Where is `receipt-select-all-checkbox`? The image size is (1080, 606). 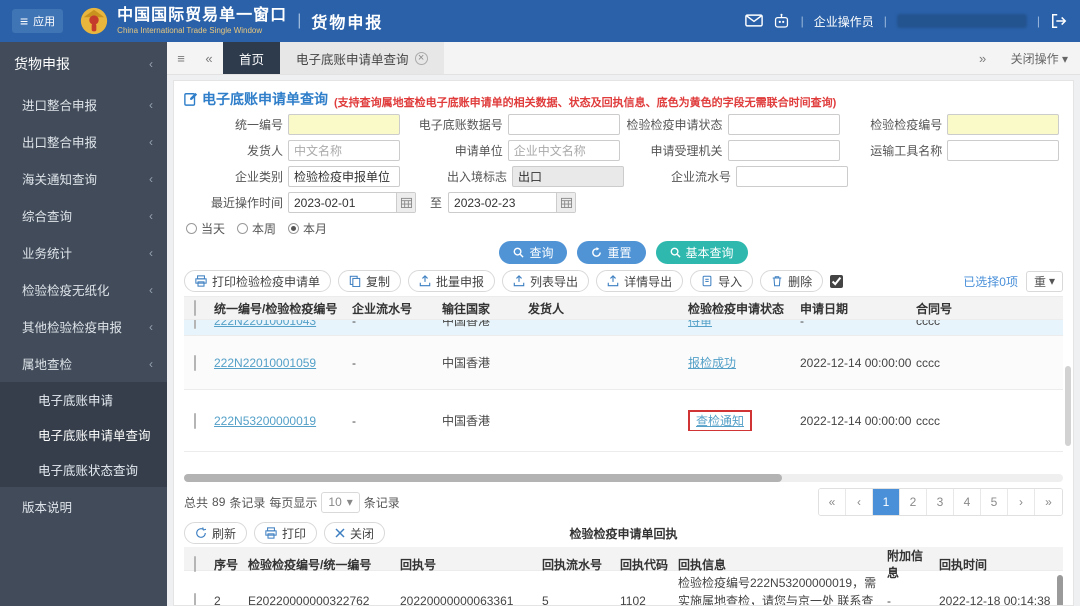 receipt-select-all-checkbox is located at coordinates (195, 564).